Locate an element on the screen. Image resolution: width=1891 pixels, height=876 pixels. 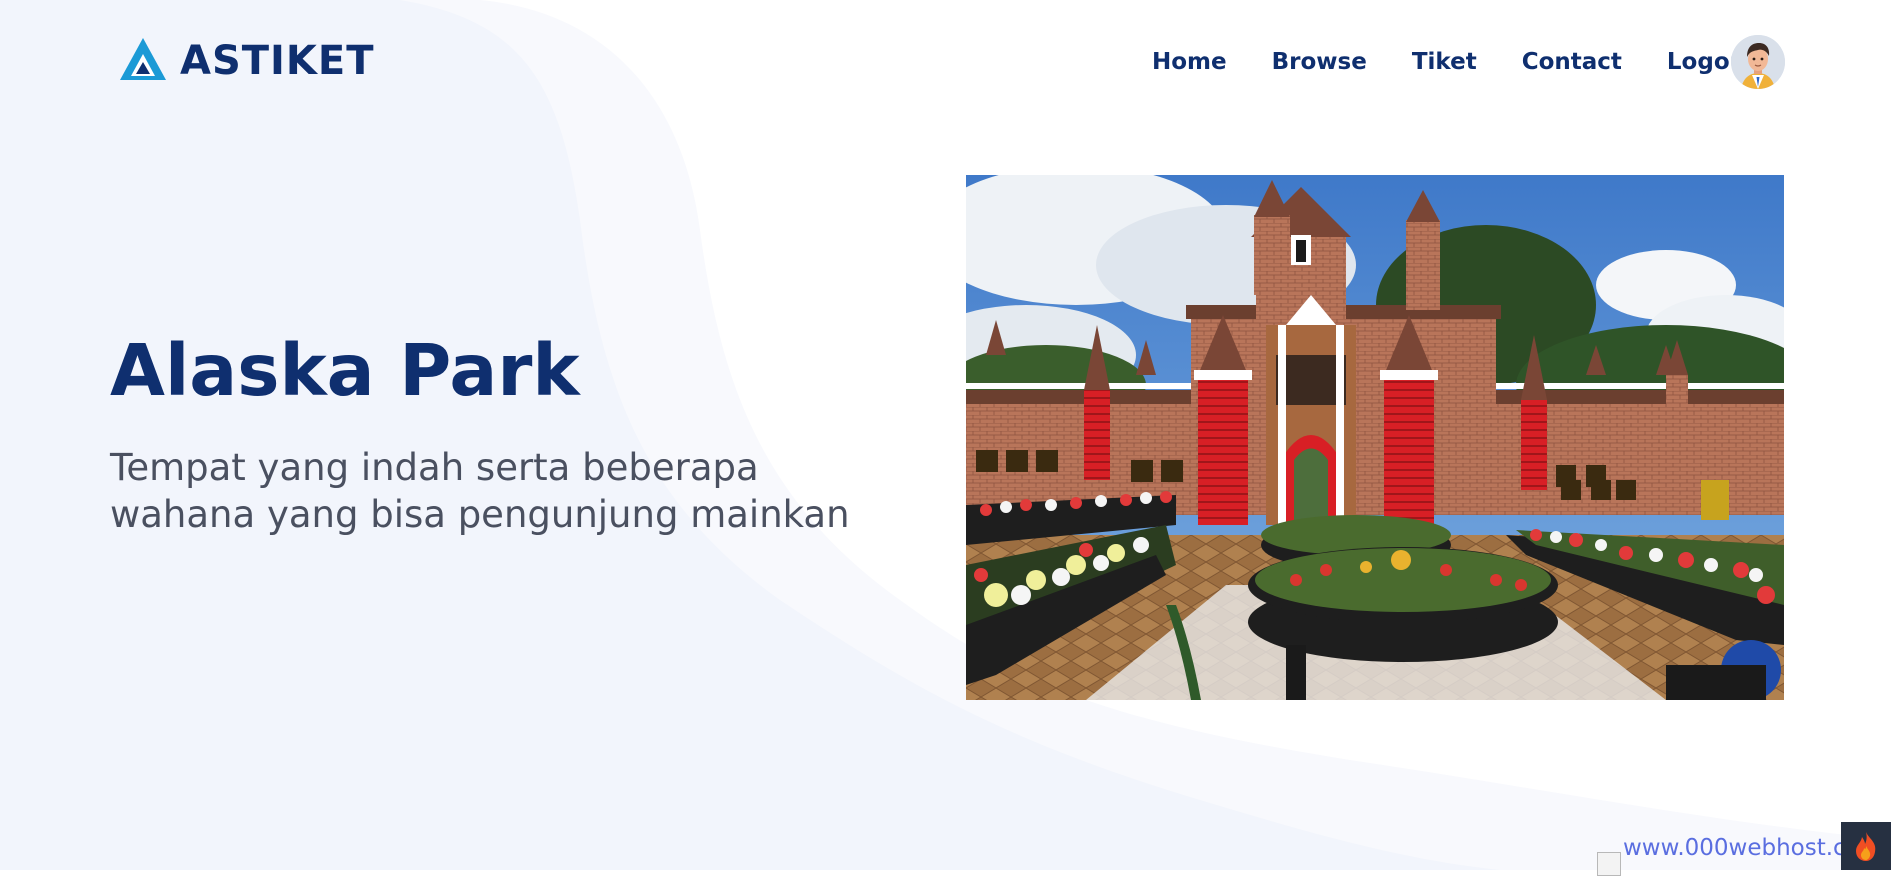
brand-logo: ASTIKET is located at coordinates (246, 61).